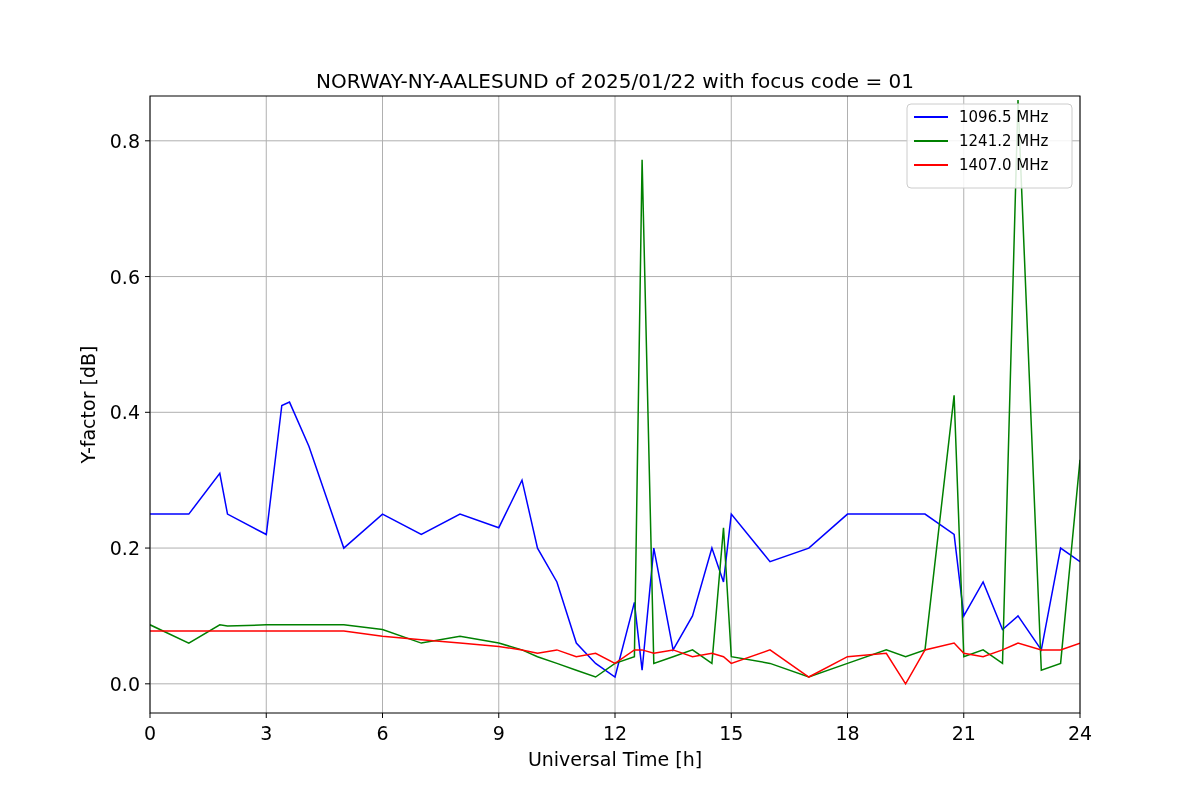 The height and width of the screenshot is (800, 1200). What do you see at coordinates (1080, 733) in the screenshot?
I see `tick-label: 24` at bounding box center [1080, 733].